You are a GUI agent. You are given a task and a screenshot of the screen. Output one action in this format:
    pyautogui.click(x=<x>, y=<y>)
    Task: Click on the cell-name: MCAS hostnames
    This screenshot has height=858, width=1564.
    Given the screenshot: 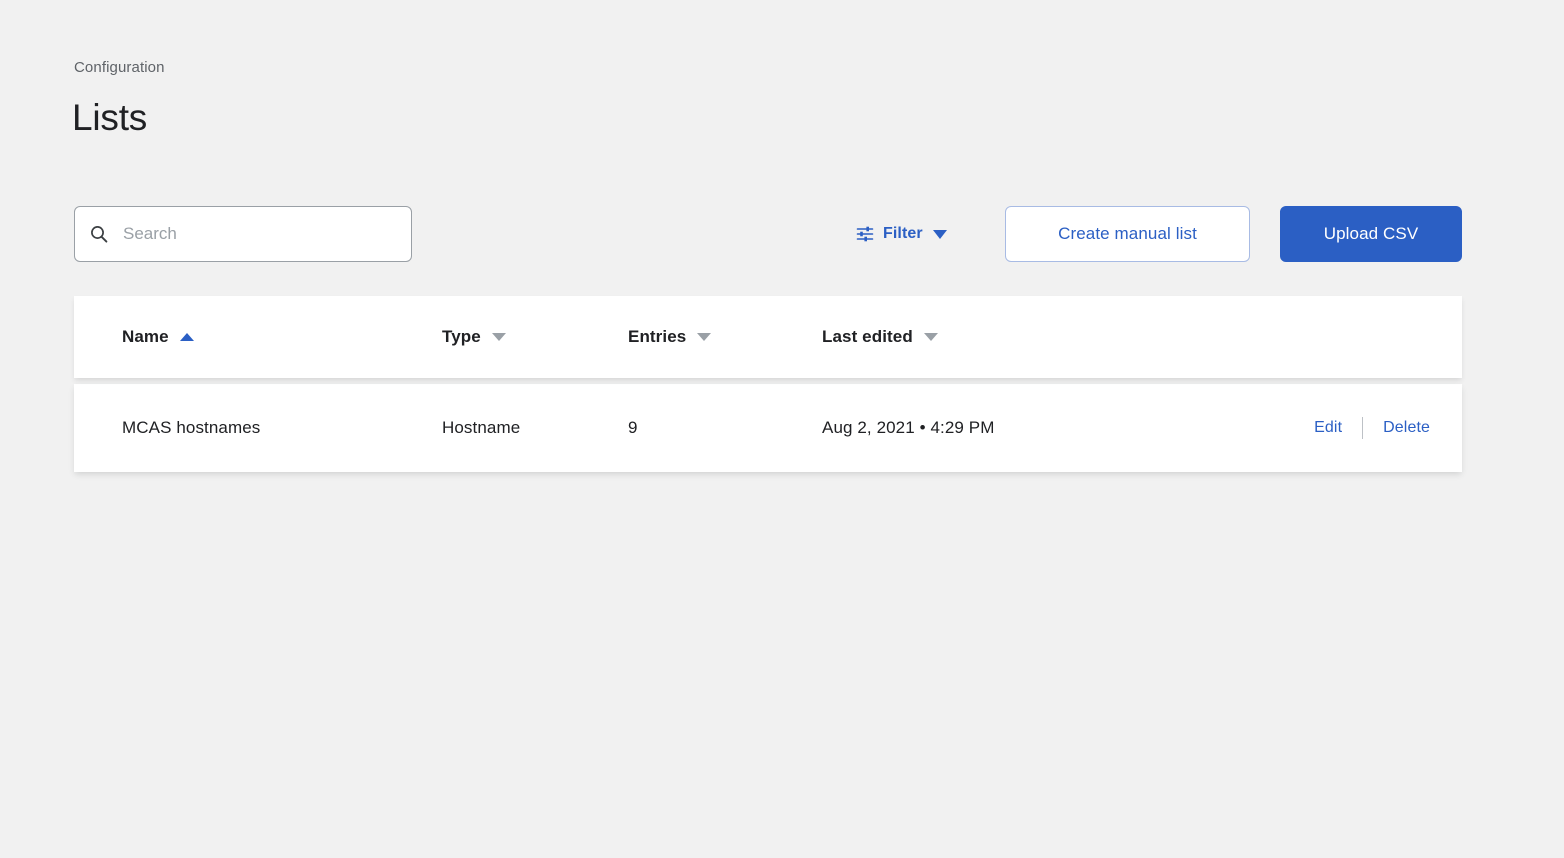 What is the action you would take?
    pyautogui.click(x=191, y=427)
    